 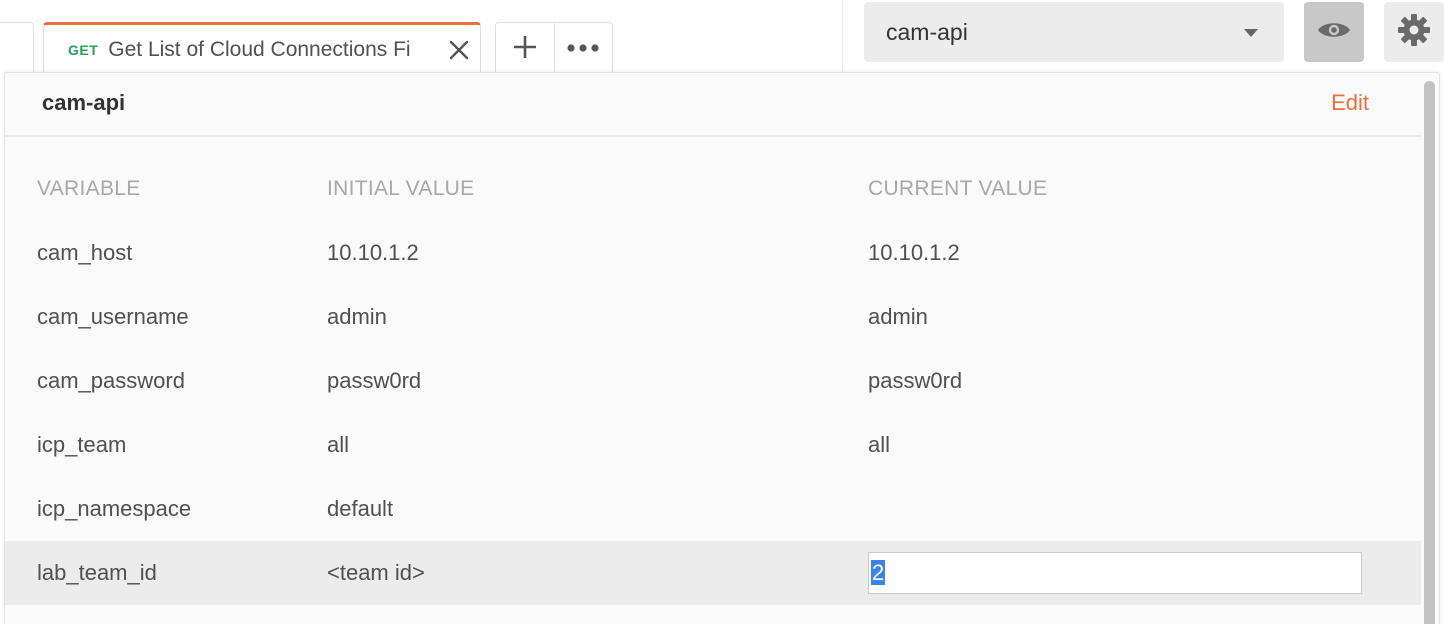 What do you see at coordinates (374, 380) in the screenshot?
I see `initial-value: passw0rd` at bounding box center [374, 380].